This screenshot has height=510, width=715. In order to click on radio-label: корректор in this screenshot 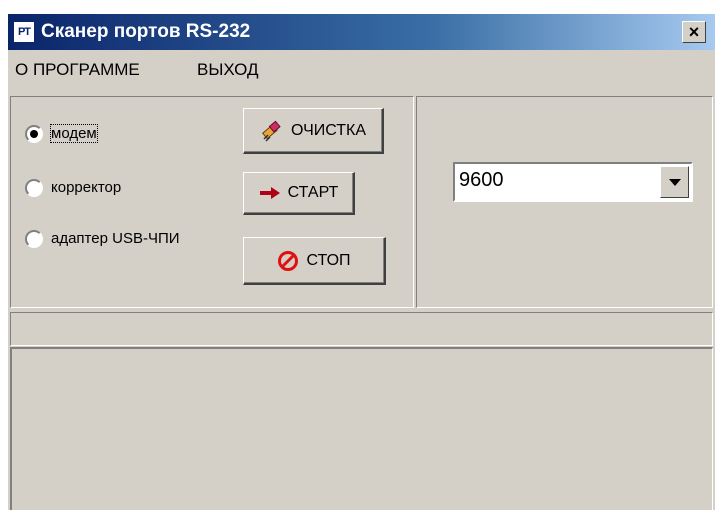, I will do `click(86, 187)`.